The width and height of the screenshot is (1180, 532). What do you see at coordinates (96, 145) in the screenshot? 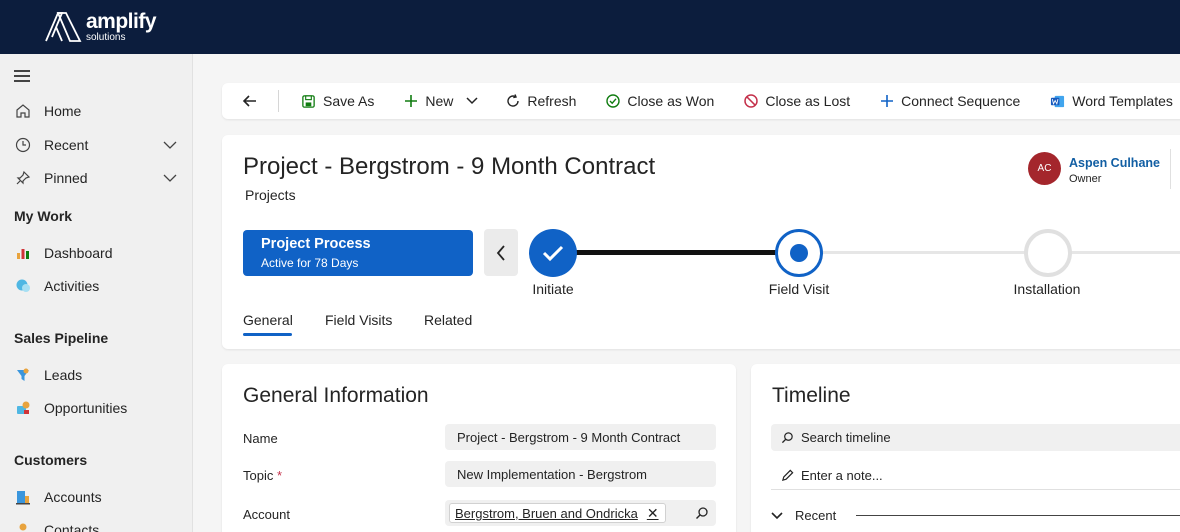
I see `sidebar-item-recent: Recent` at bounding box center [96, 145].